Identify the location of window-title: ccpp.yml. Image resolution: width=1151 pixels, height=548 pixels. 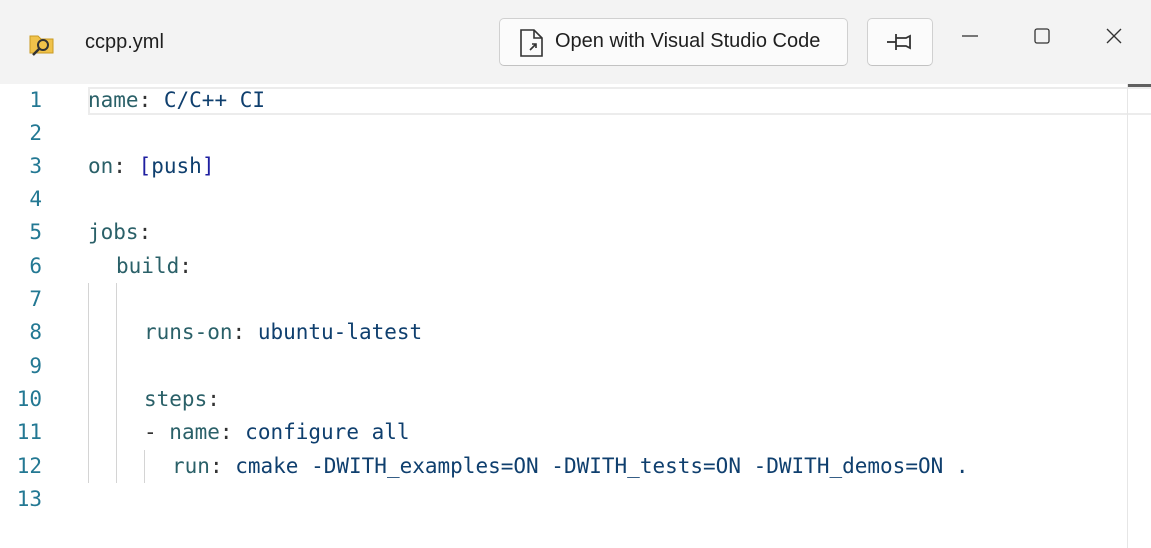
(124, 42).